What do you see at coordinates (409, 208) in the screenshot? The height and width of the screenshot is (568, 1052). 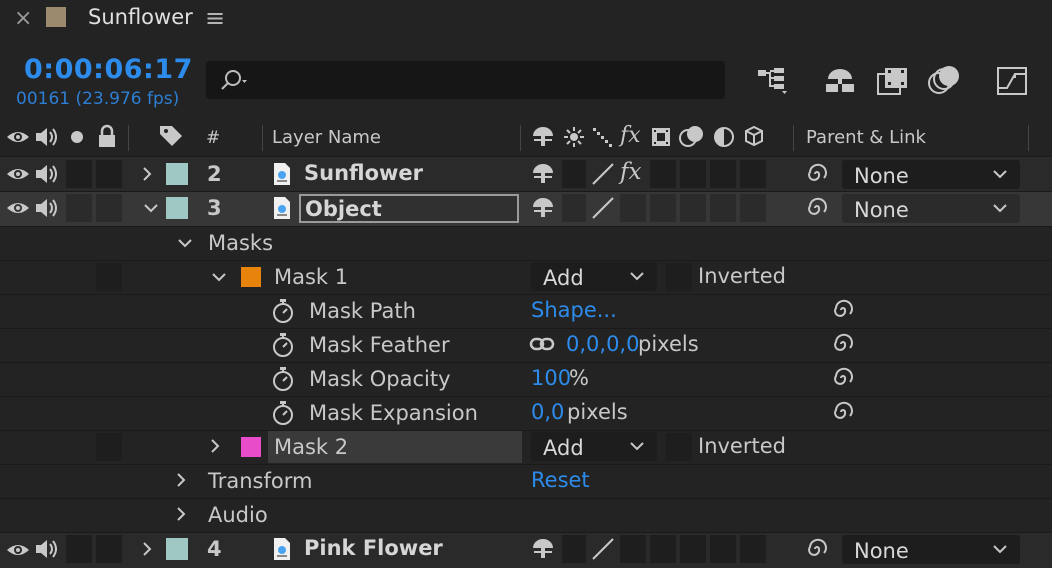 I see `layer-name-edit-field: Object` at bounding box center [409, 208].